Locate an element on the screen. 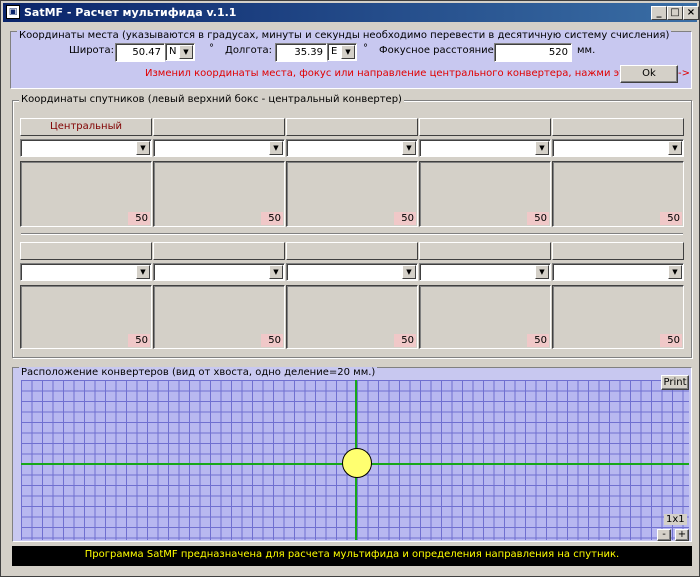 The width and height of the screenshot is (700, 577). app-icon: ▣ is located at coordinates (13, 12).